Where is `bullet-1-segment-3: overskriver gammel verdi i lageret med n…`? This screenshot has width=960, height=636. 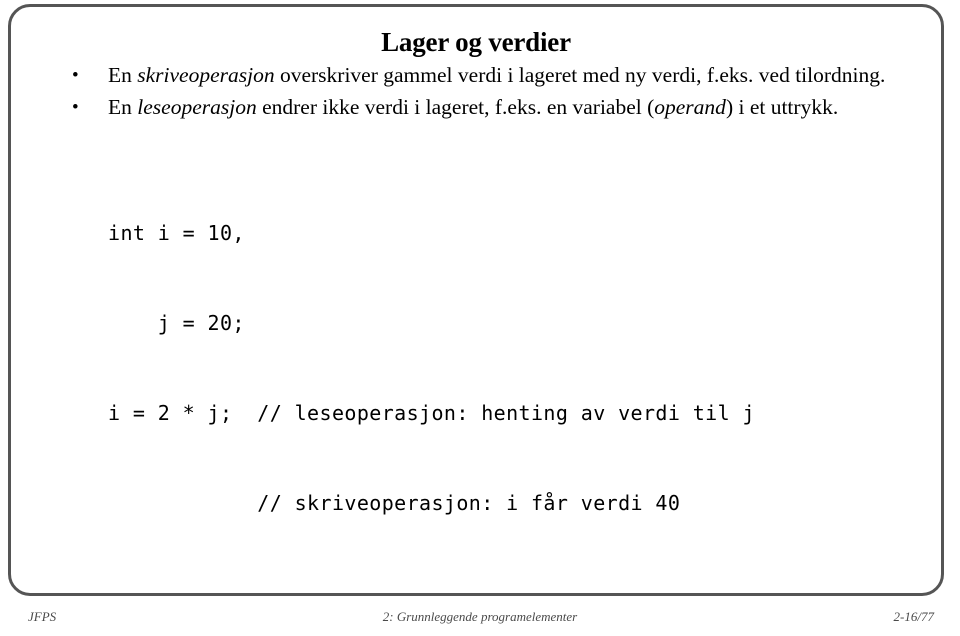 bullet-1-segment-3: overskriver gammel verdi i lageret med n… is located at coordinates (580, 75).